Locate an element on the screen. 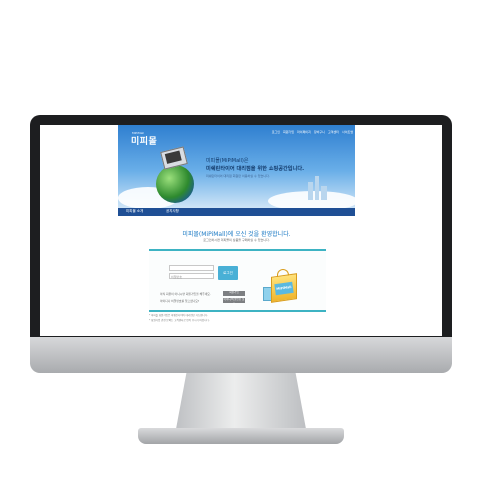 The width and height of the screenshot is (480, 480). top-link-join: 회원가입 is located at coordinates (288, 132).